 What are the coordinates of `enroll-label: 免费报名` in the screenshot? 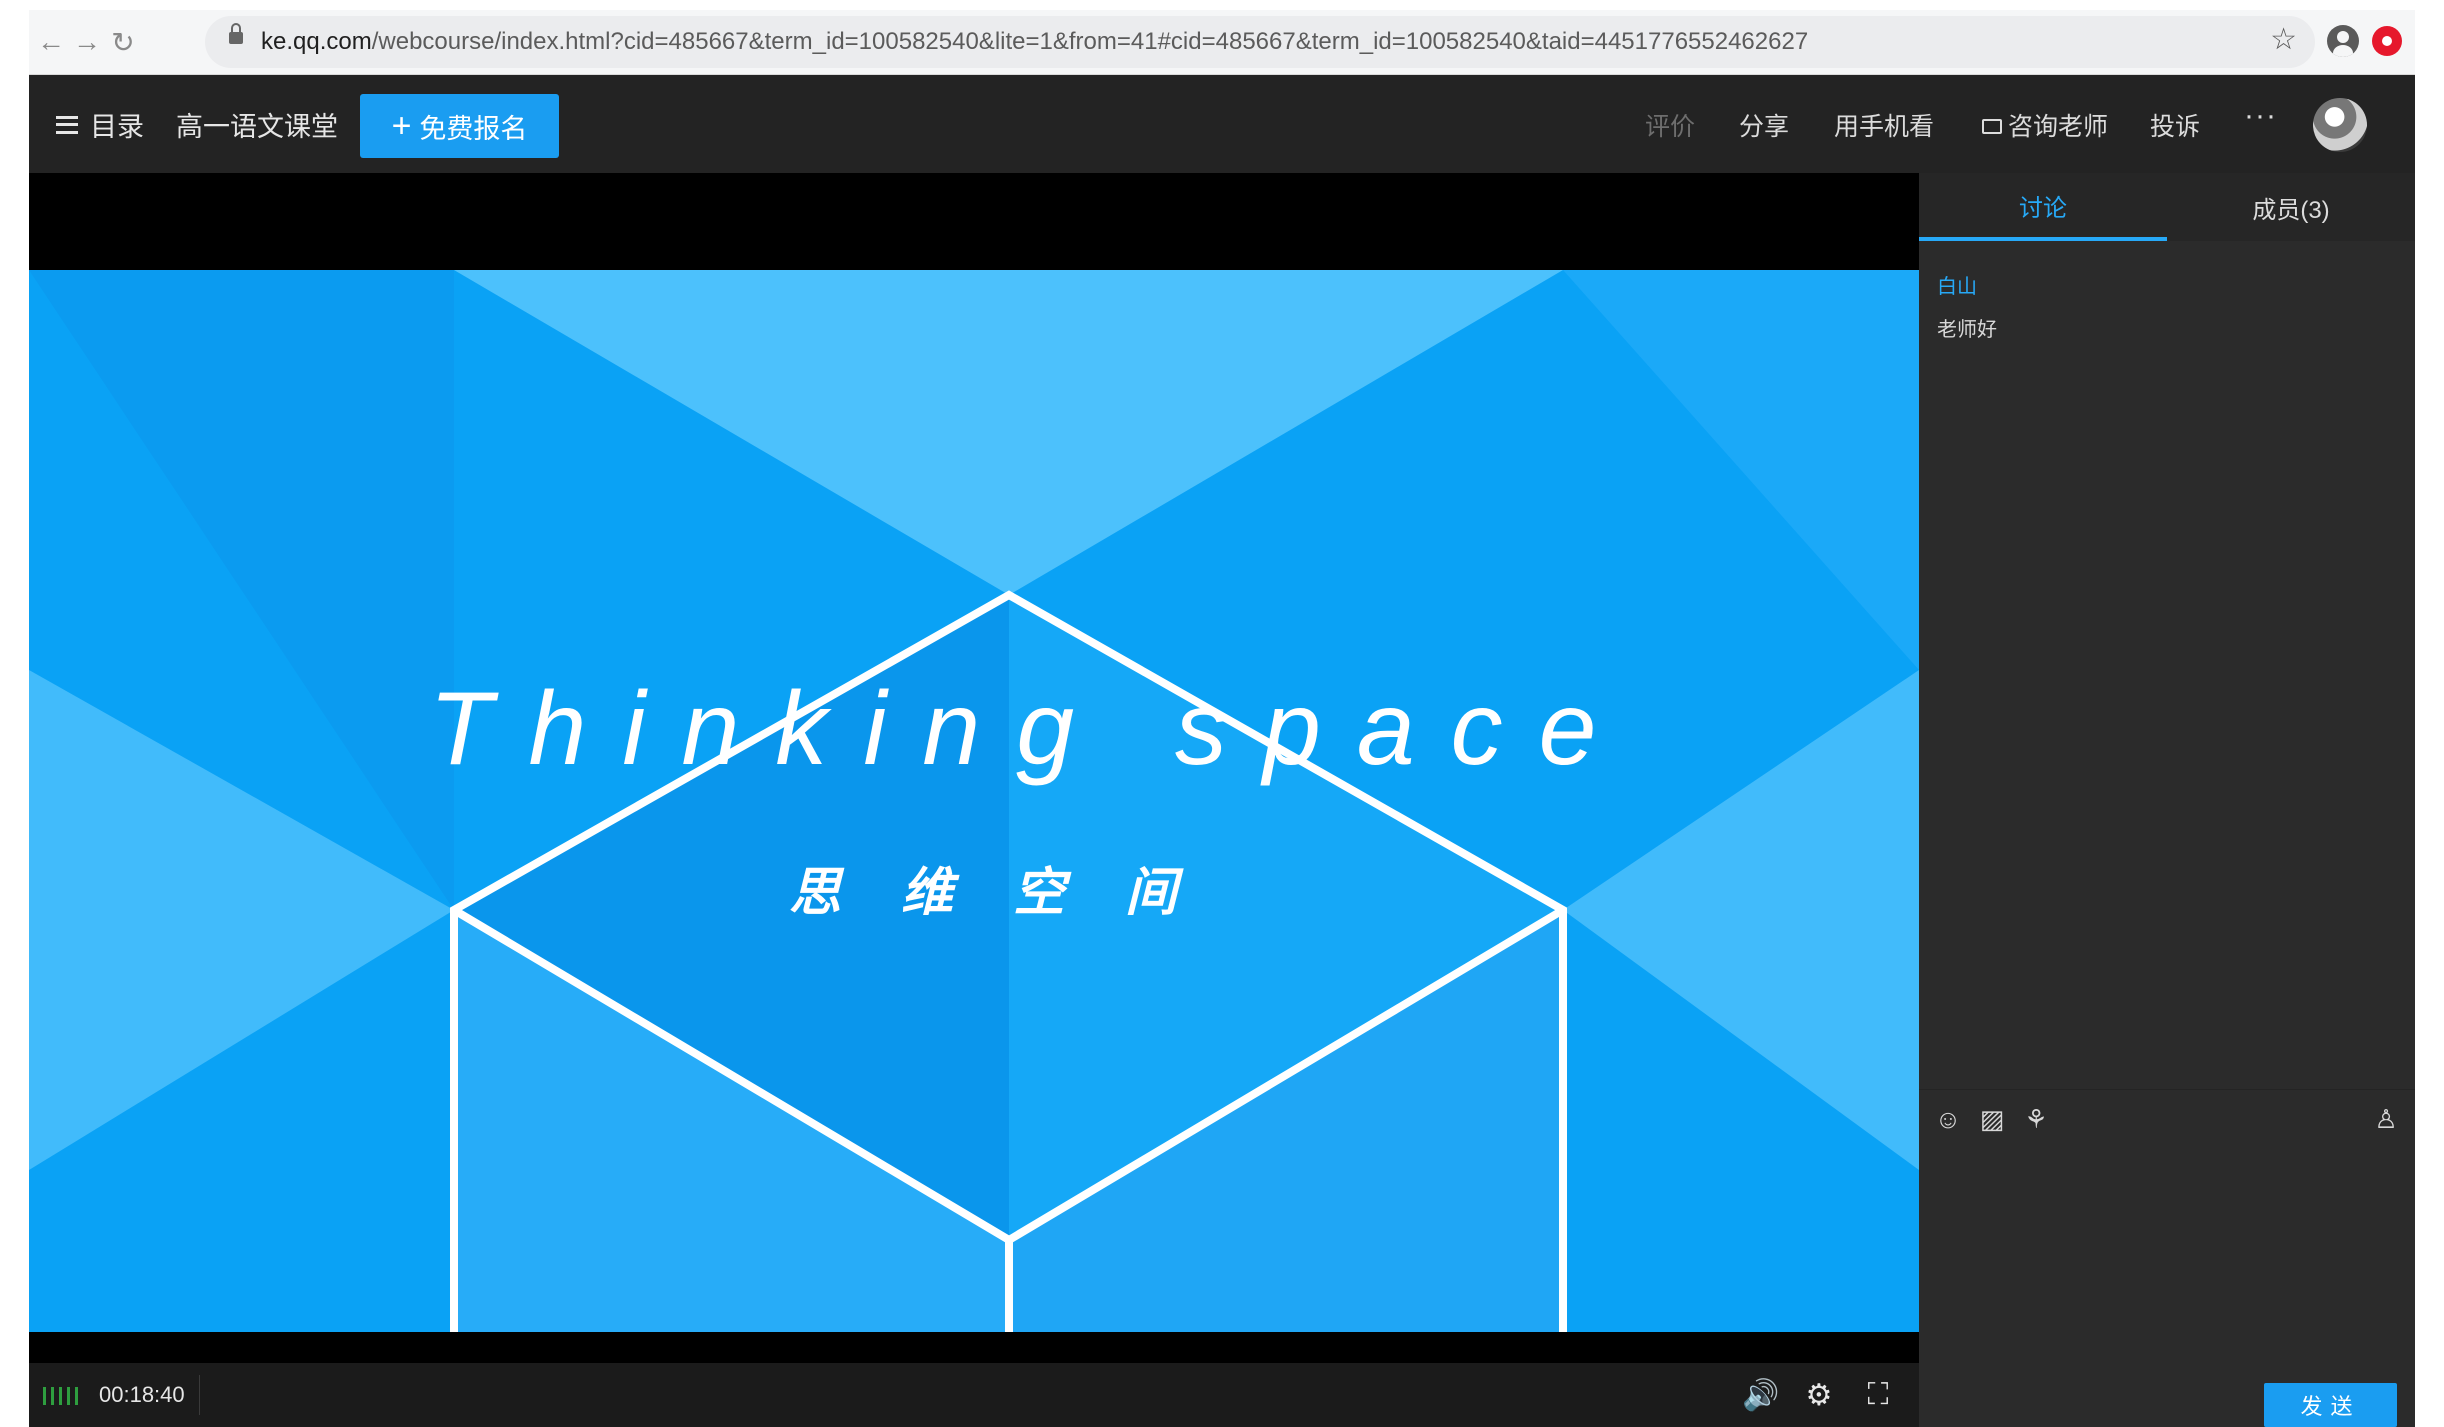 It's located at (473, 128).